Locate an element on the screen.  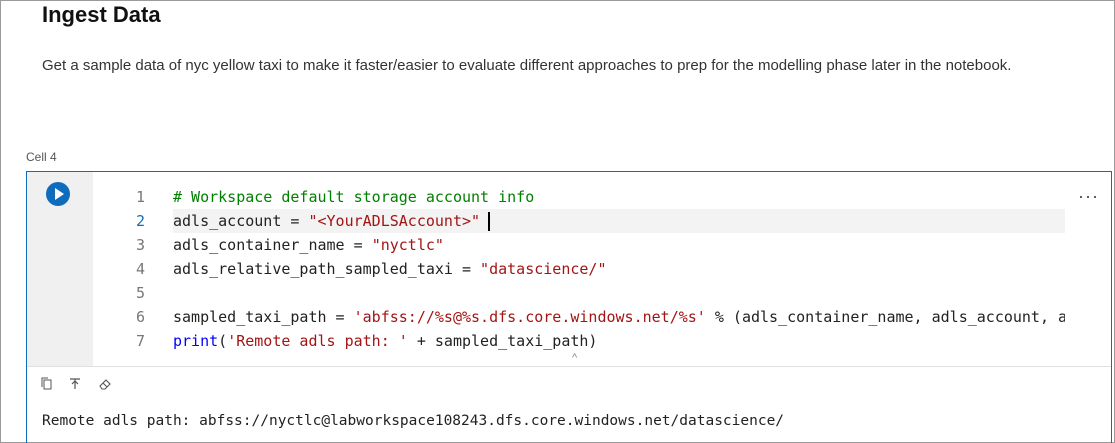
code-token: adls_account = is located at coordinates (241, 221).